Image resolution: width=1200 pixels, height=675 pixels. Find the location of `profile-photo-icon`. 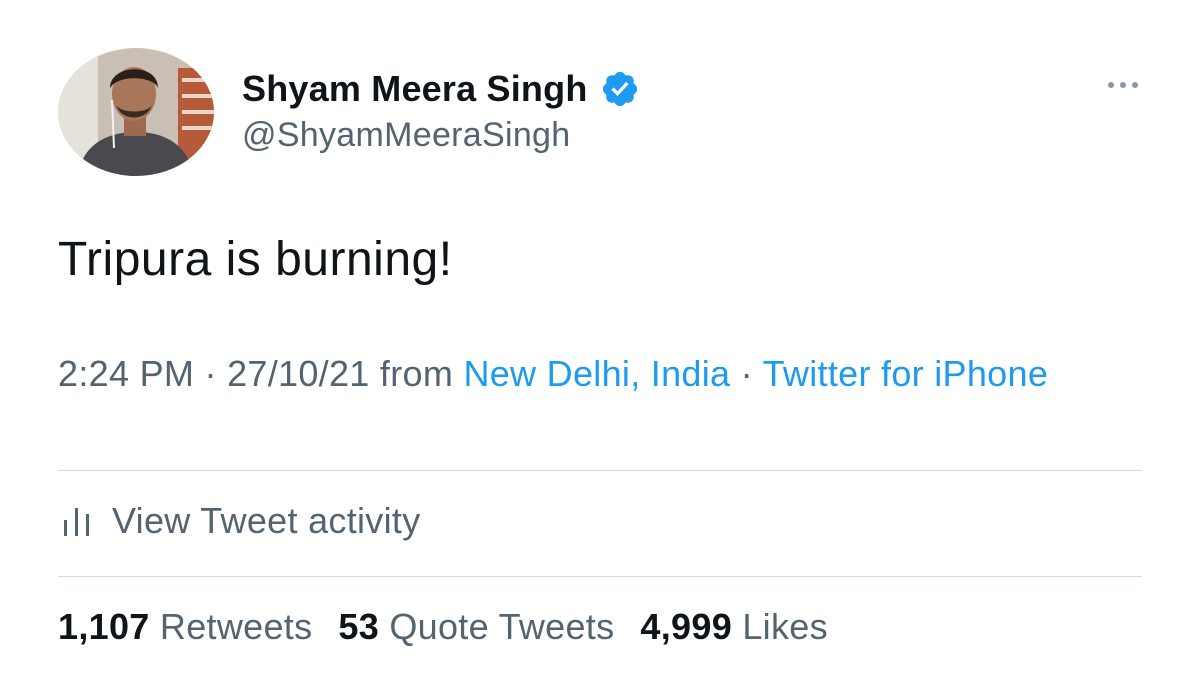

profile-photo-icon is located at coordinates (136, 112).